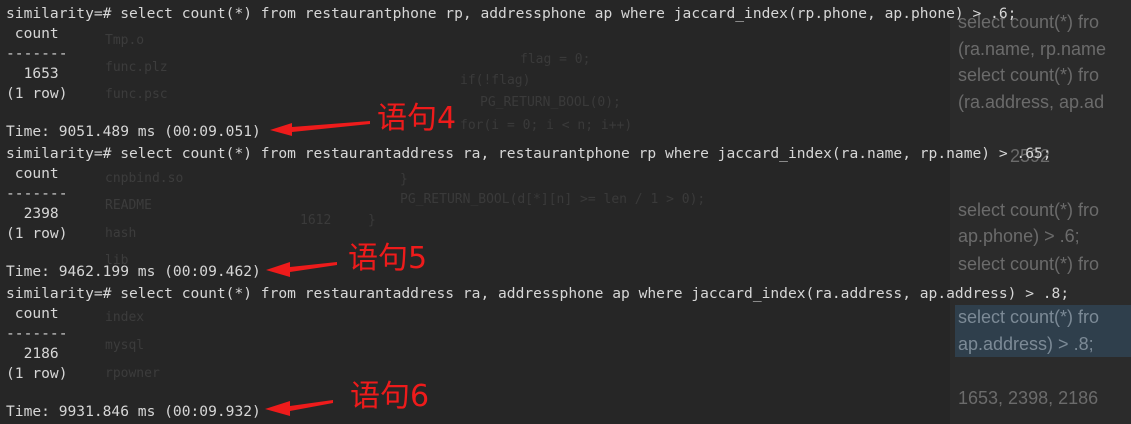 Image resolution: width=1131 pixels, height=424 pixels. I want to click on annotation-label-3: 语句6, so click(390, 396).